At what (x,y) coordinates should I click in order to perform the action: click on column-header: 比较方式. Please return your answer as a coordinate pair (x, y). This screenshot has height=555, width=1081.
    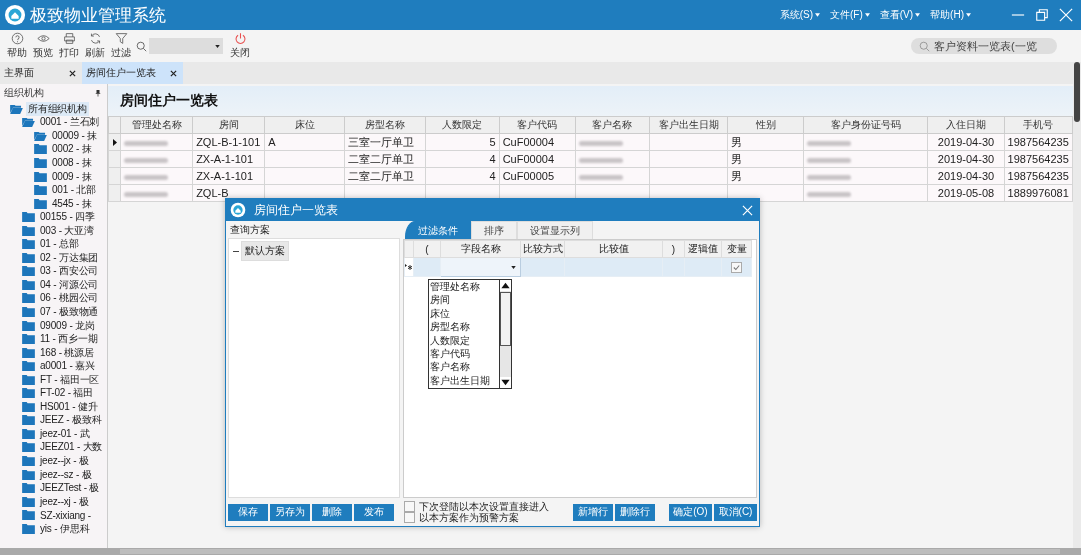
    Looking at the image, I should click on (542, 249).